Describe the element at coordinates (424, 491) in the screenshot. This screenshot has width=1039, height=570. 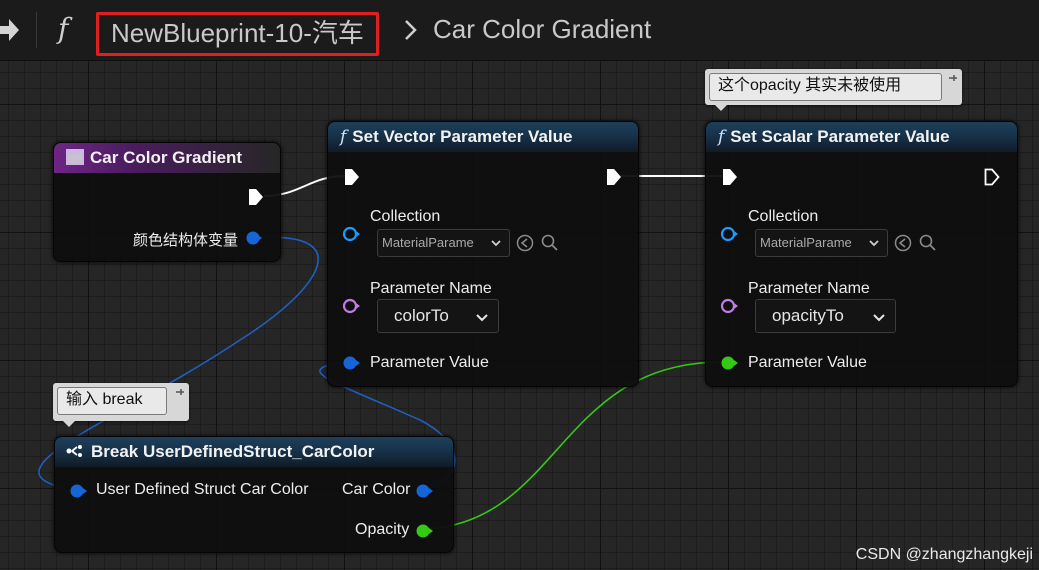
I see `car-color-output-pin` at that location.